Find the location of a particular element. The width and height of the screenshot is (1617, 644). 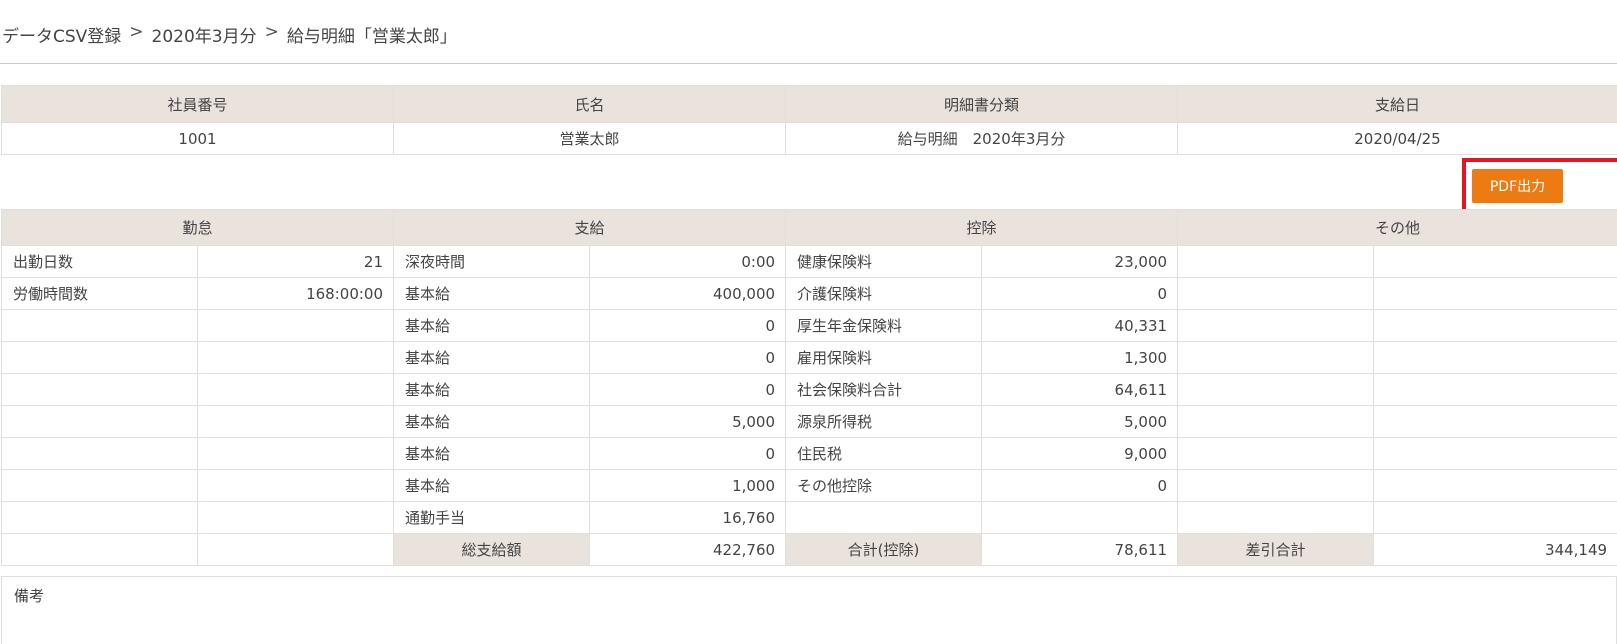

section-header-row: 勤怠 支給 控除 その他 is located at coordinates (808, 227).